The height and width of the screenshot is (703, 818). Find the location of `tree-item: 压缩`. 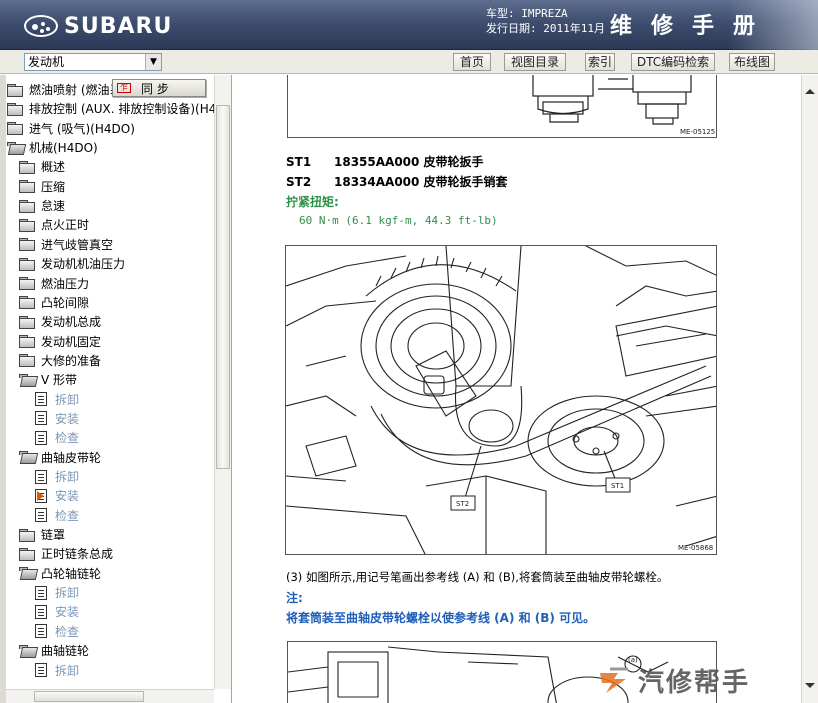

tree-item: 压缩 is located at coordinates (42, 186).